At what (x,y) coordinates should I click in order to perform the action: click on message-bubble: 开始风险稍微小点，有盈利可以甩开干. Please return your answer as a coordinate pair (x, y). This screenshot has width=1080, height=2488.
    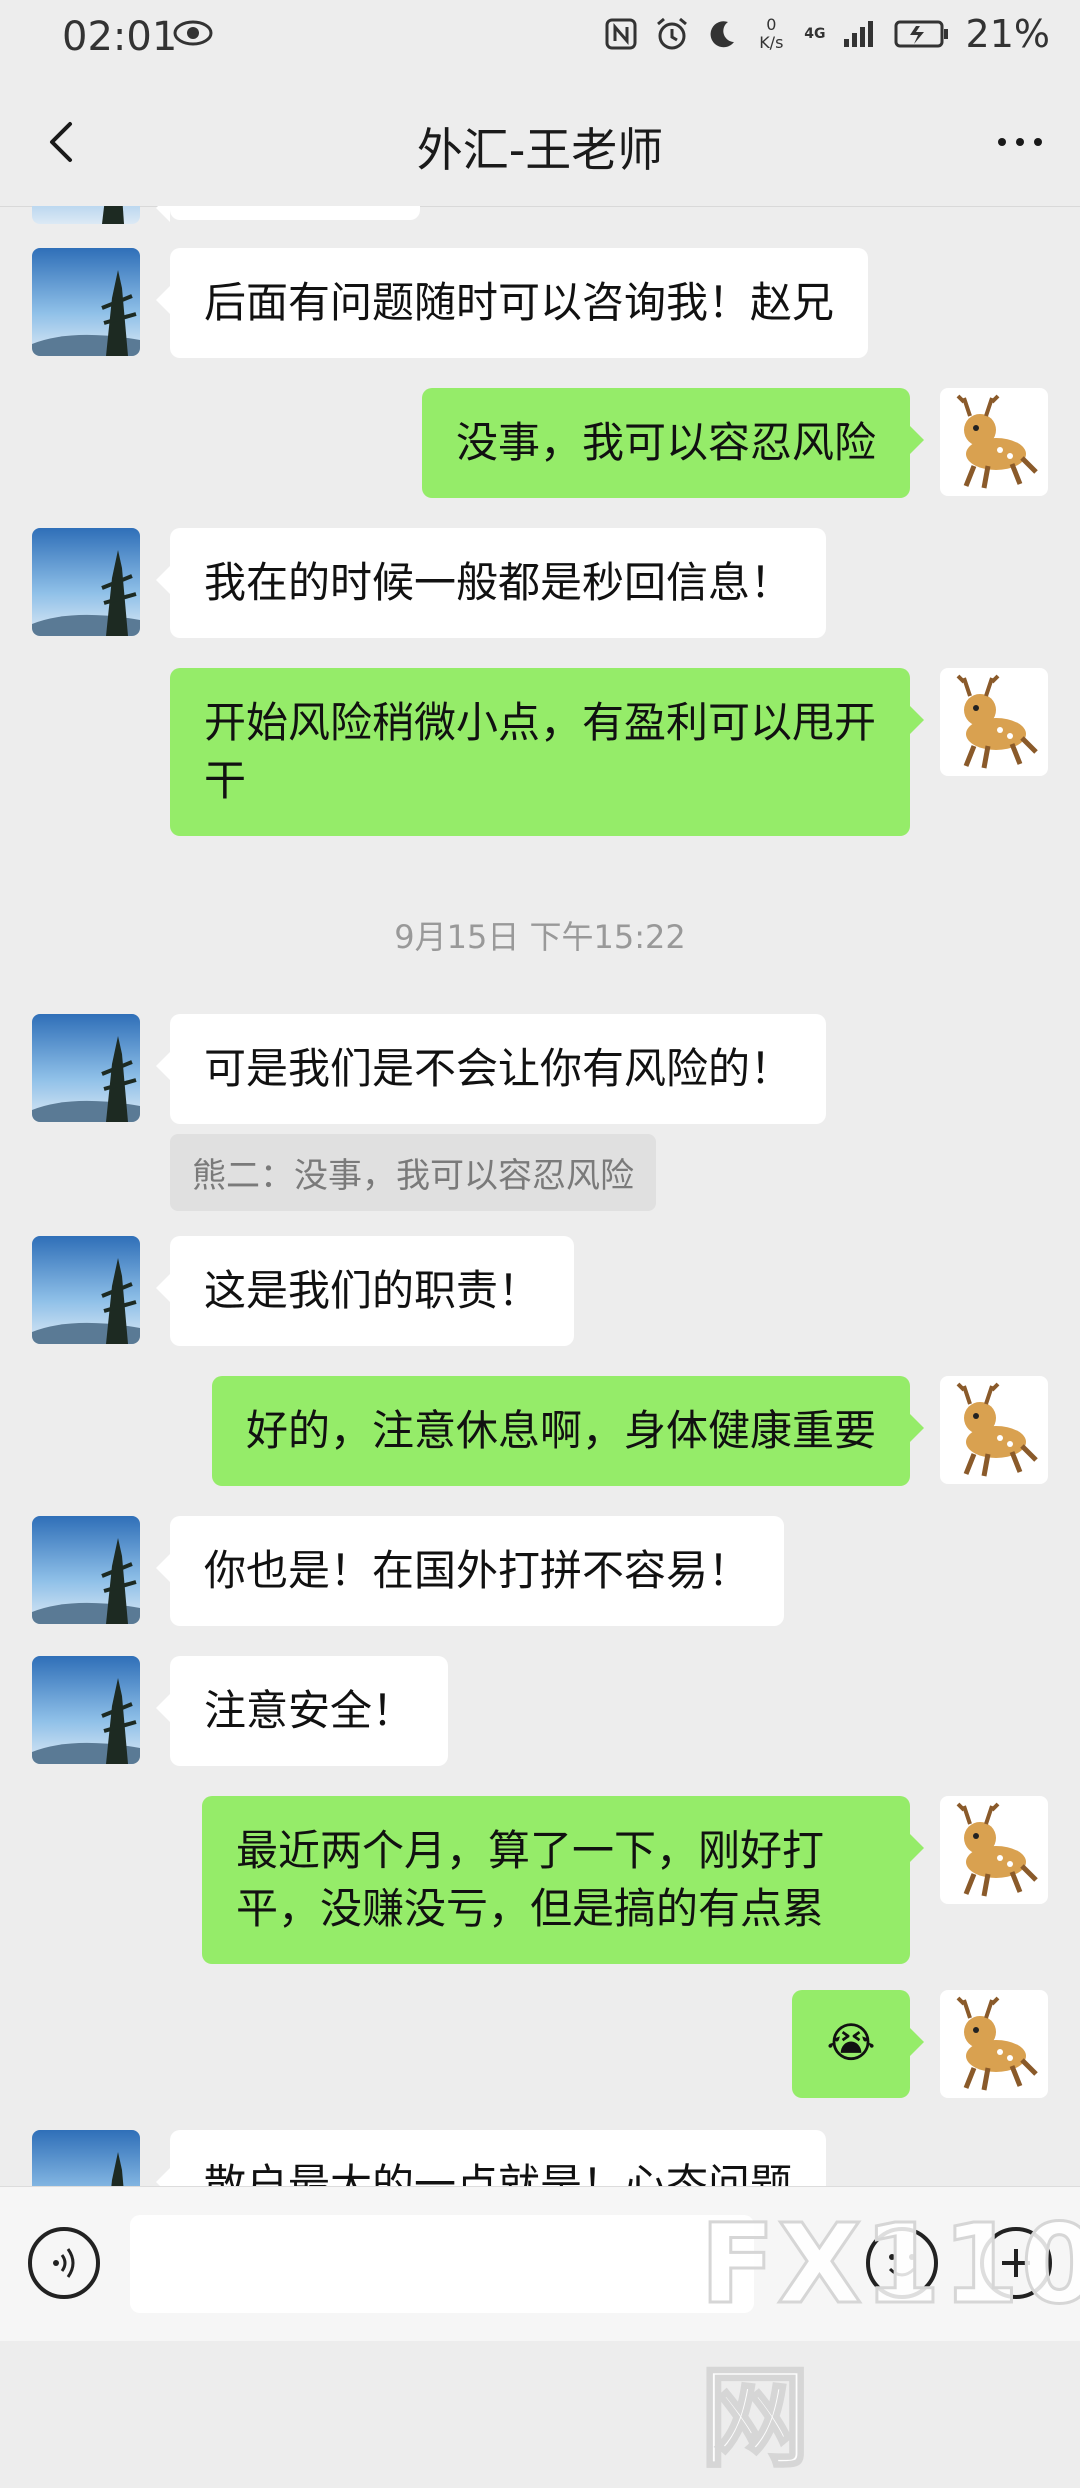
    Looking at the image, I should click on (547, 752).